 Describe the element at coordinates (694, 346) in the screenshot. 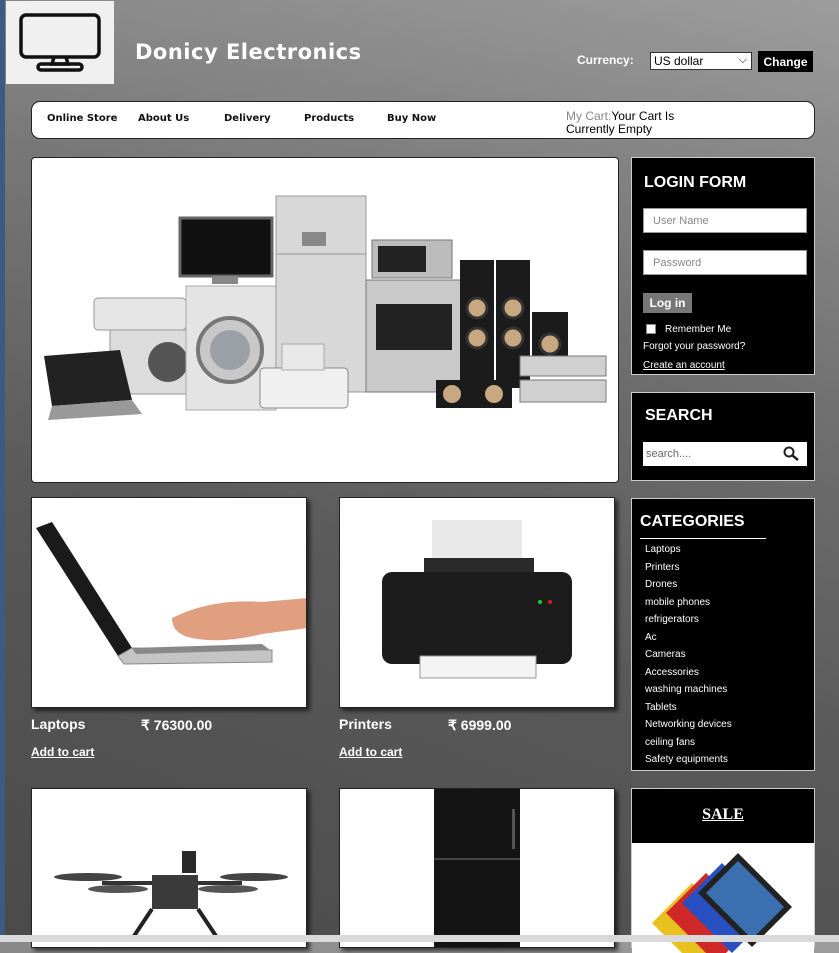

I see `forgot-password-link: Forgot your password?` at that location.